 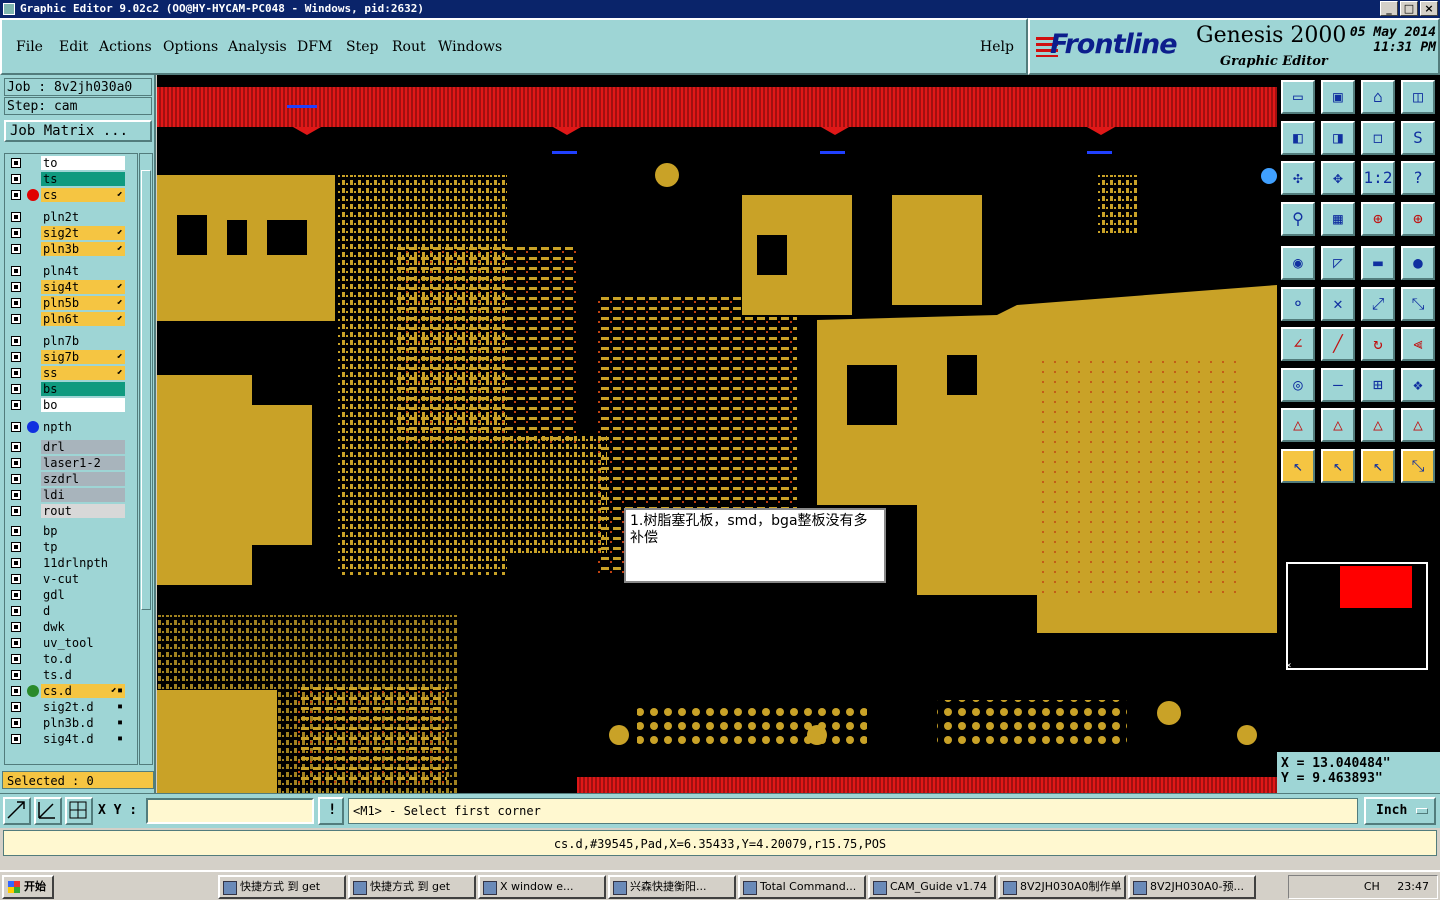 What do you see at coordinates (1418, 97) in the screenshot?
I see `window-split-button: ◫` at bounding box center [1418, 97].